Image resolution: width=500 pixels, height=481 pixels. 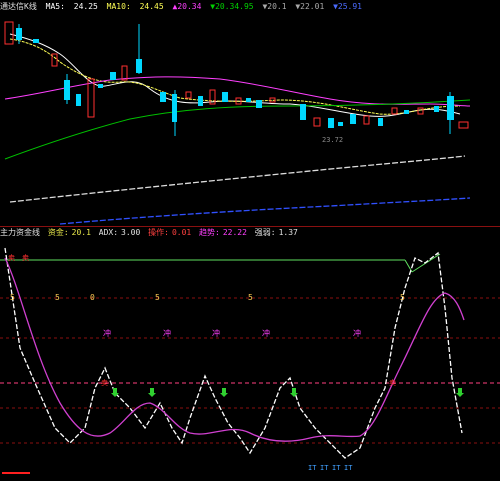 I want to click on sell-marker-2: 卖, so click(x=104, y=383).